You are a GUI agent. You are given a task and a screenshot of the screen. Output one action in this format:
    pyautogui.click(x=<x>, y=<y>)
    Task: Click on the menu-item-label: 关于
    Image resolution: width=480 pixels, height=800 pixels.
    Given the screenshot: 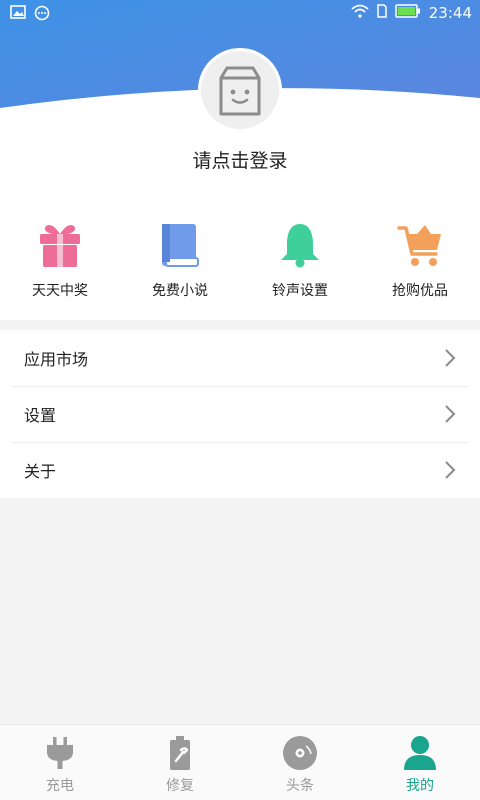 What is the action you would take?
    pyautogui.click(x=40, y=471)
    